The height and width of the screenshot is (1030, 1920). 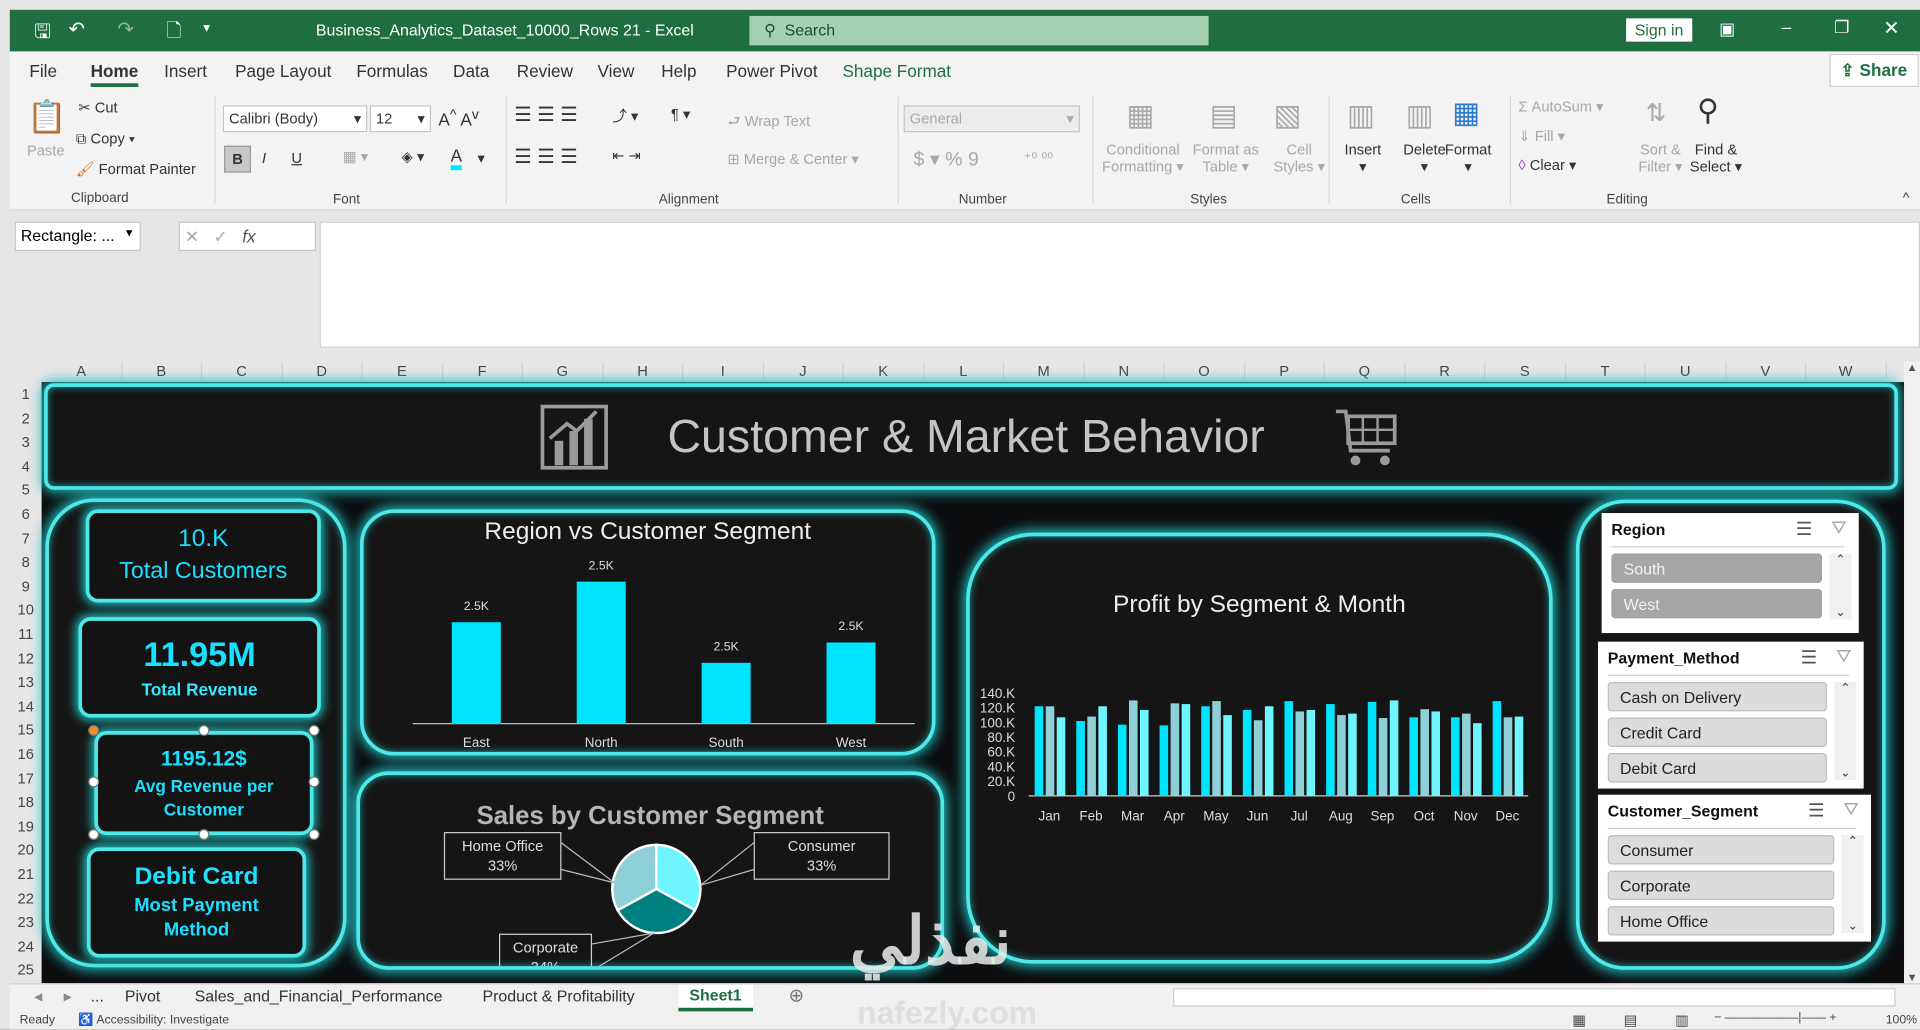 I want to click on sort-filter-icon: ⇅, so click(x=1656, y=113).